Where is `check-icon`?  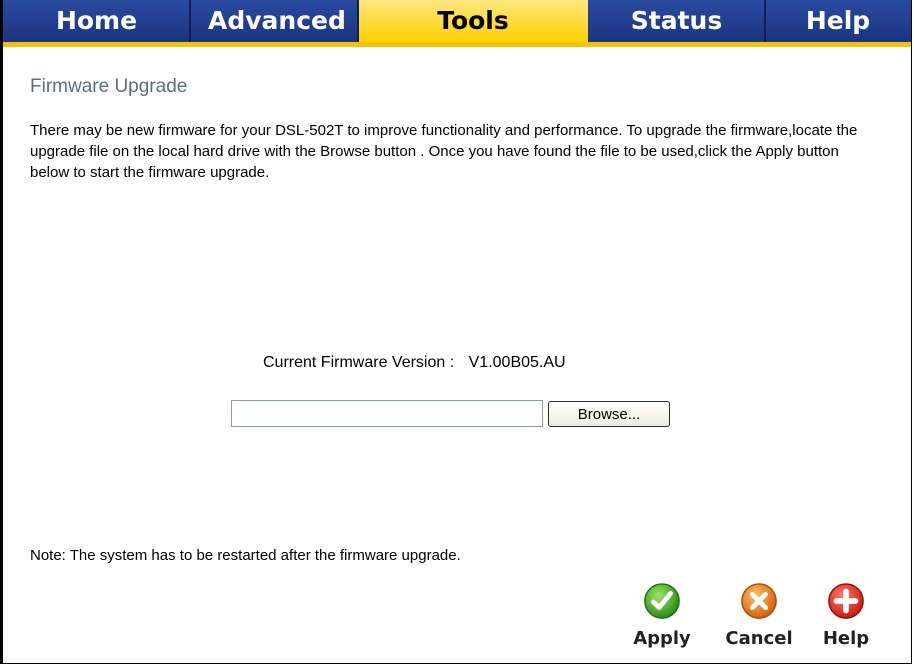
check-icon is located at coordinates (662, 601).